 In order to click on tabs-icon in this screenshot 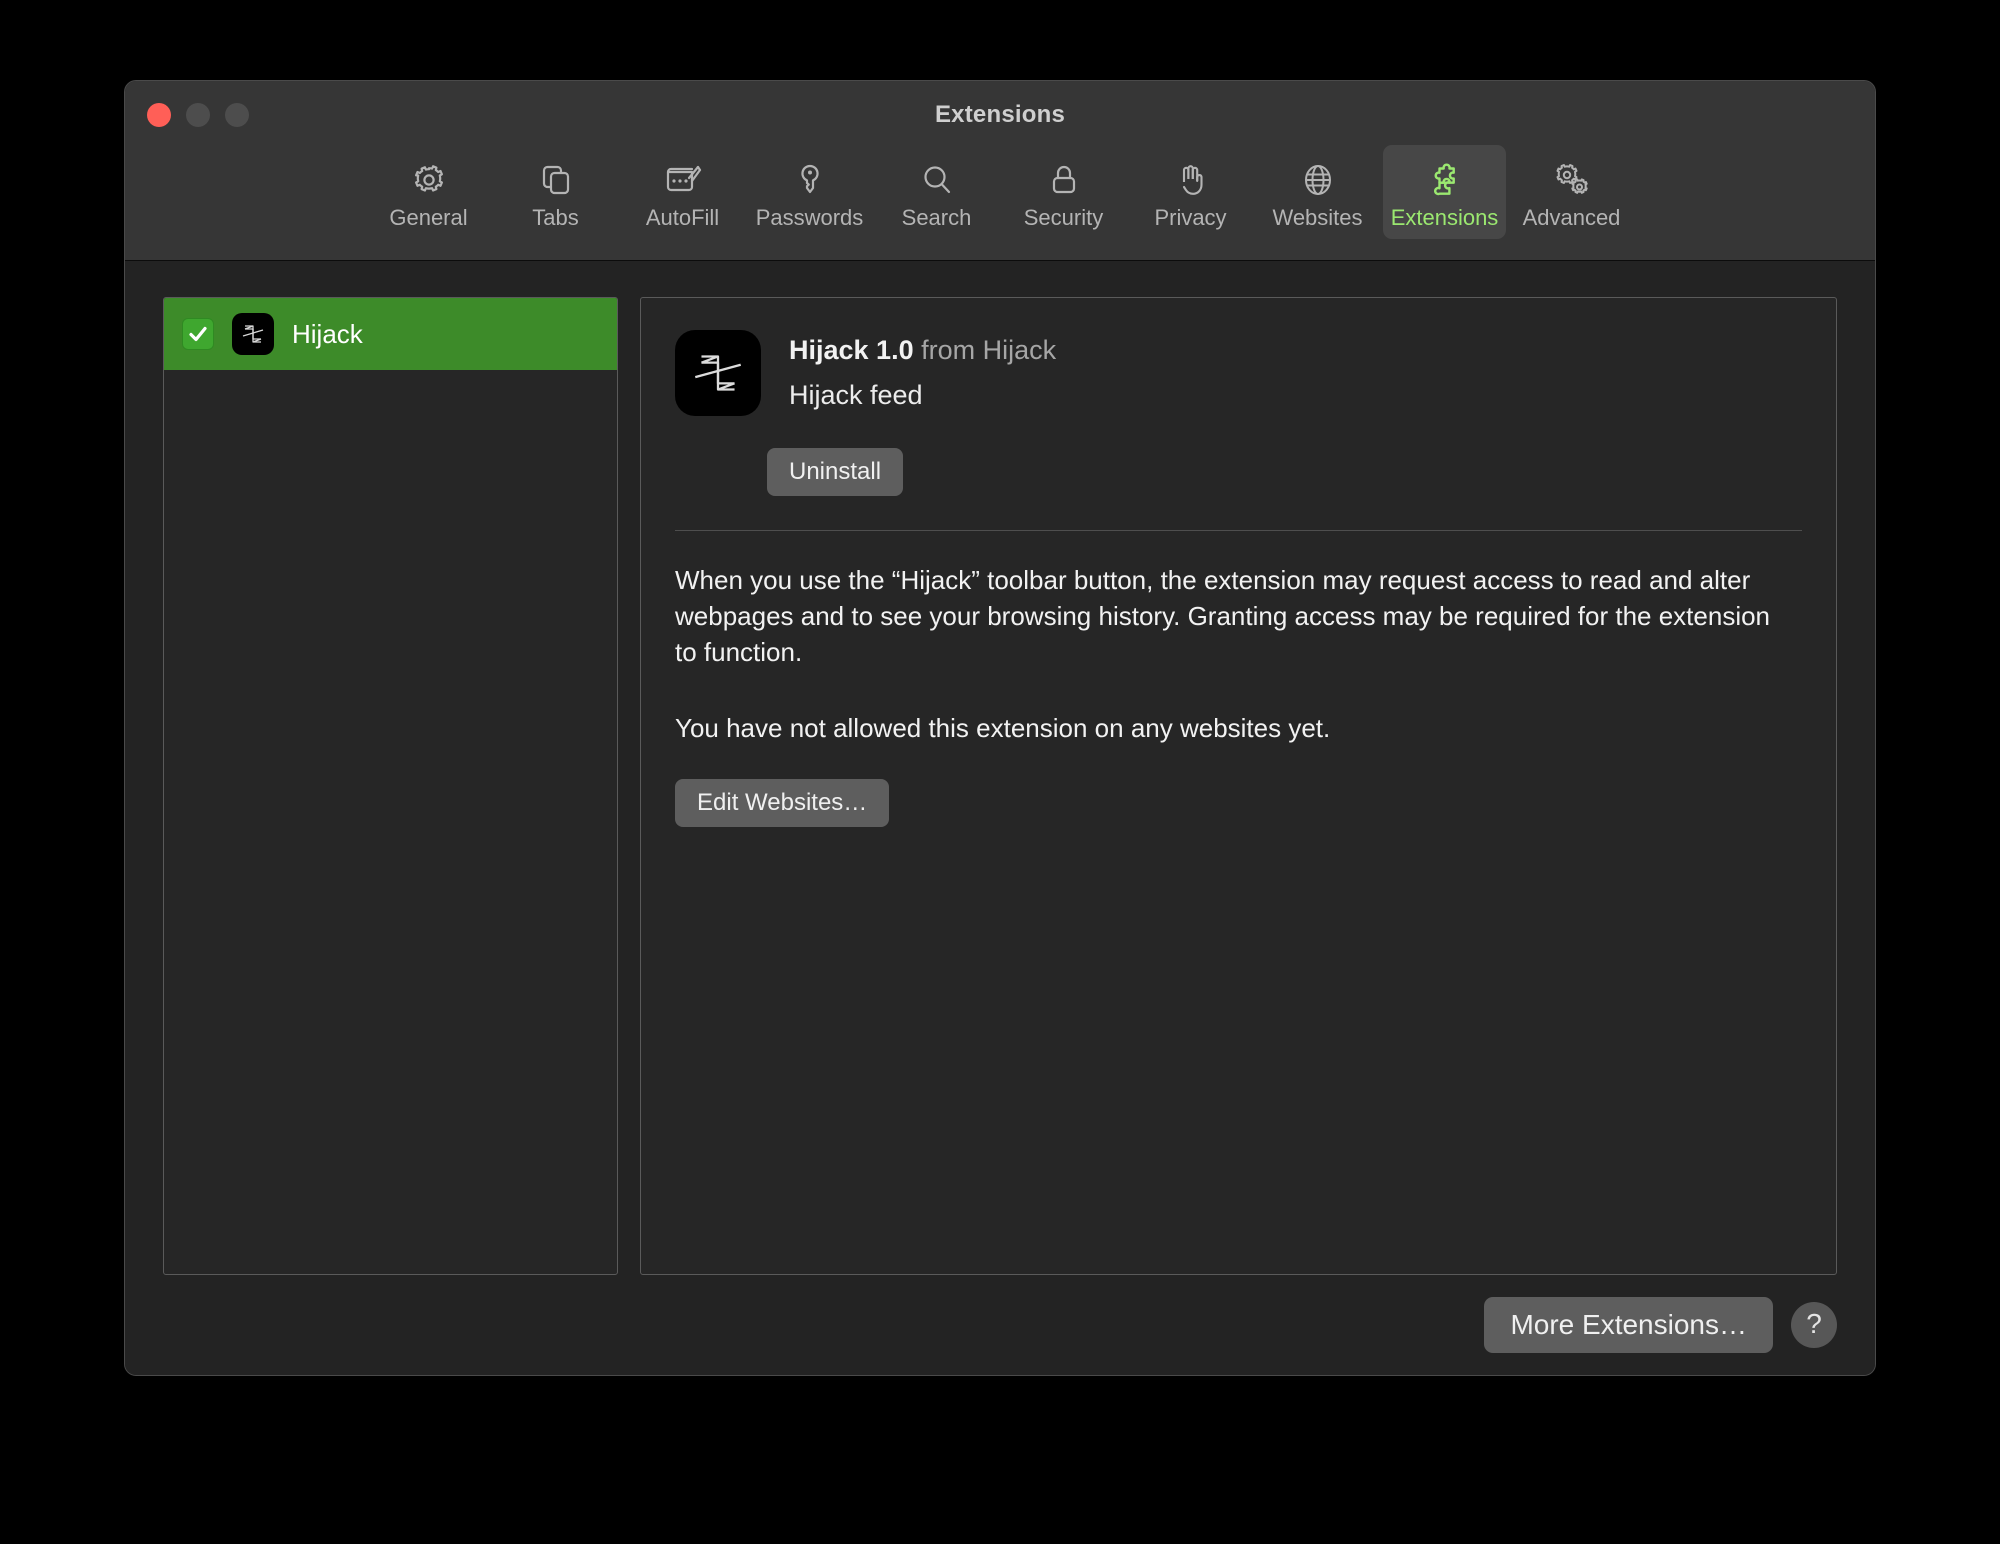, I will do `click(556, 180)`.